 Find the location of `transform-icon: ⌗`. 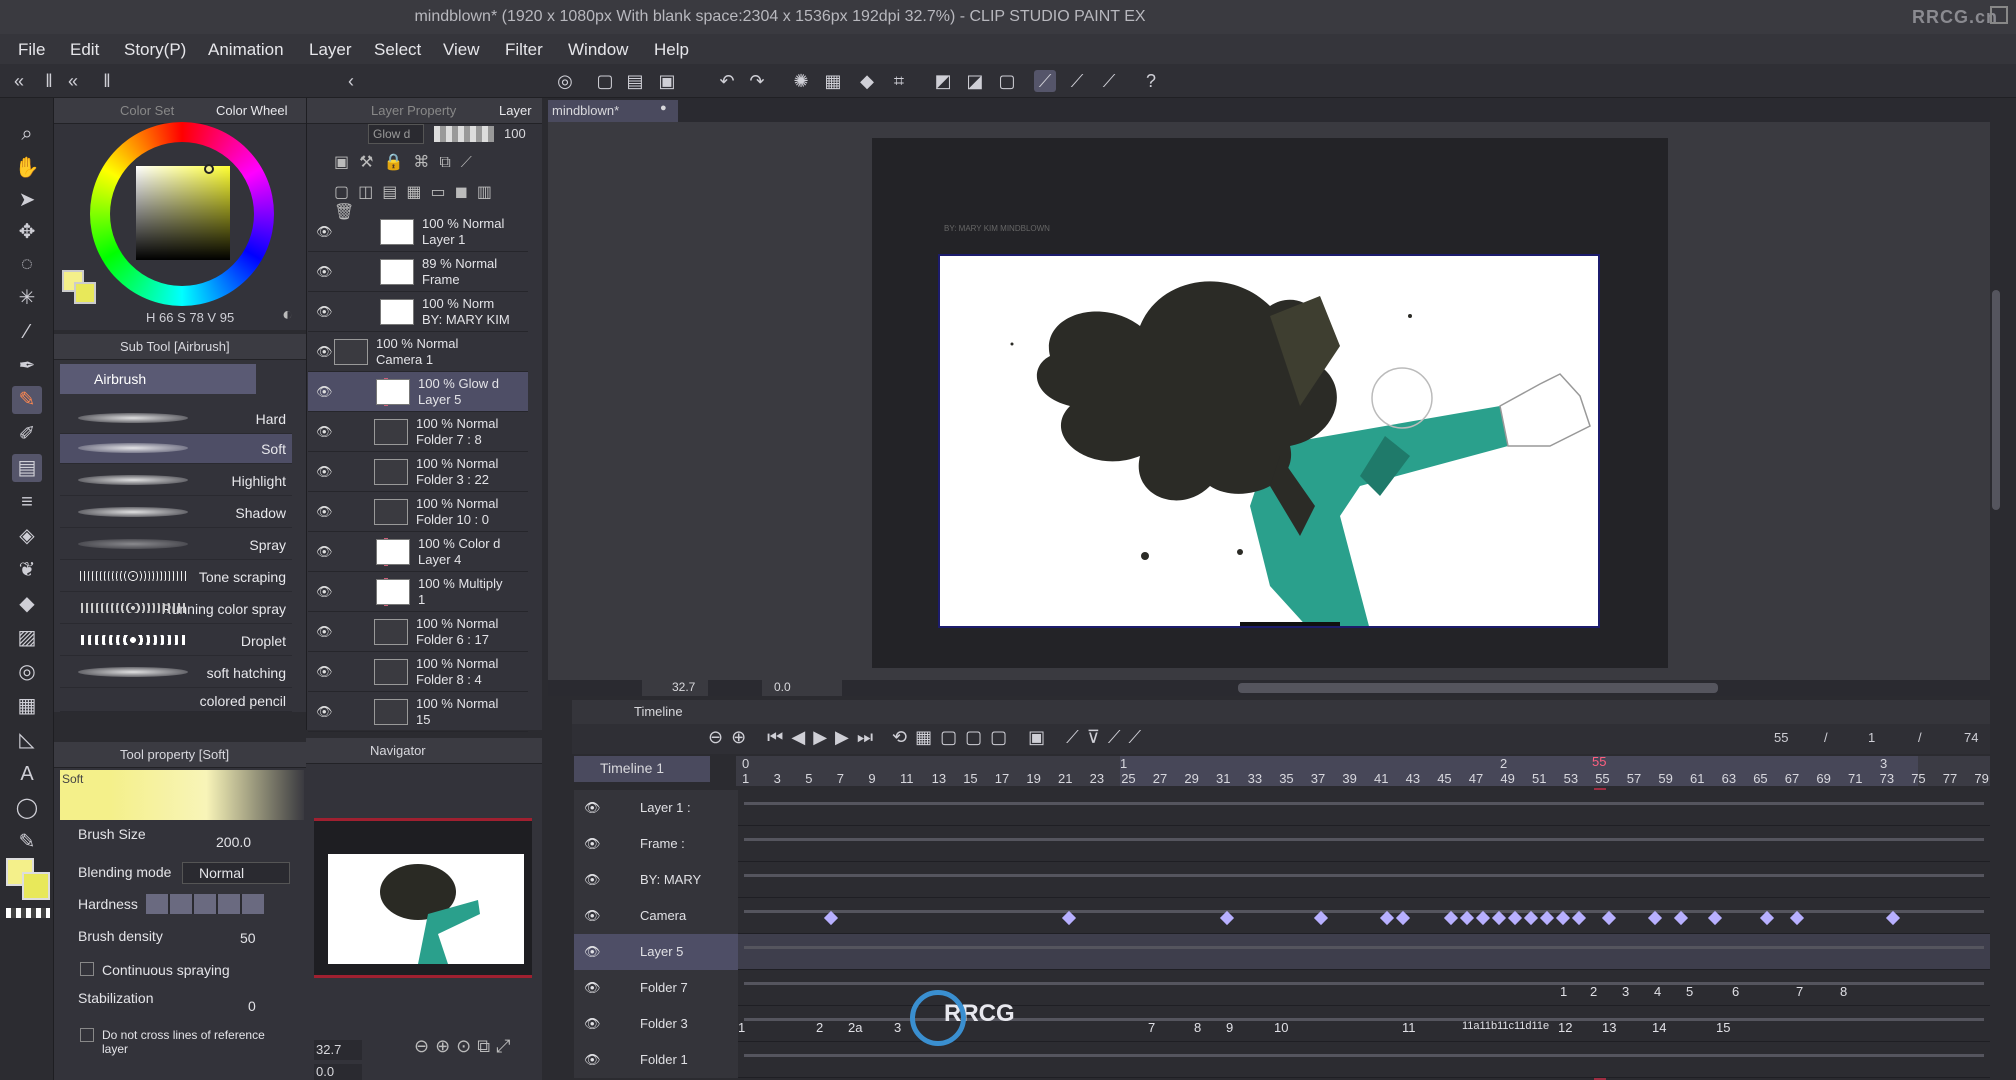

transform-icon: ⌗ is located at coordinates (899, 81).